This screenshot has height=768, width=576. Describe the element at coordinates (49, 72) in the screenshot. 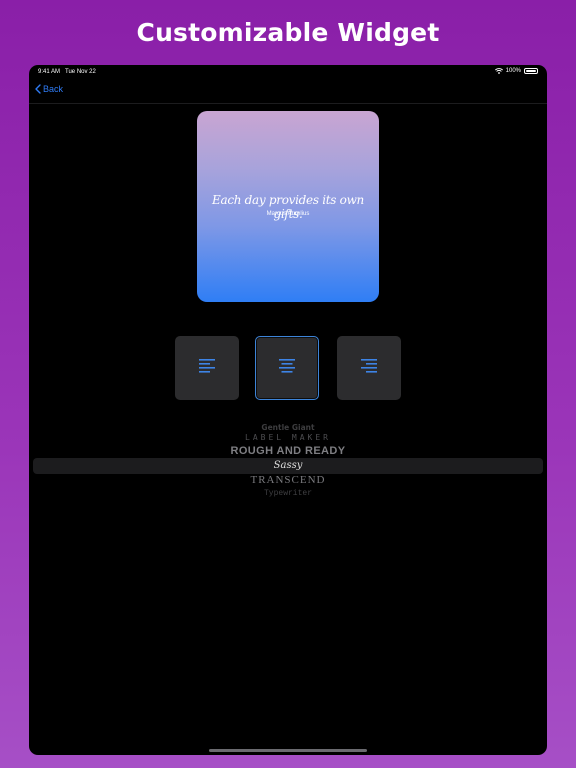

I see `status-clock: 9:41 AM` at that location.